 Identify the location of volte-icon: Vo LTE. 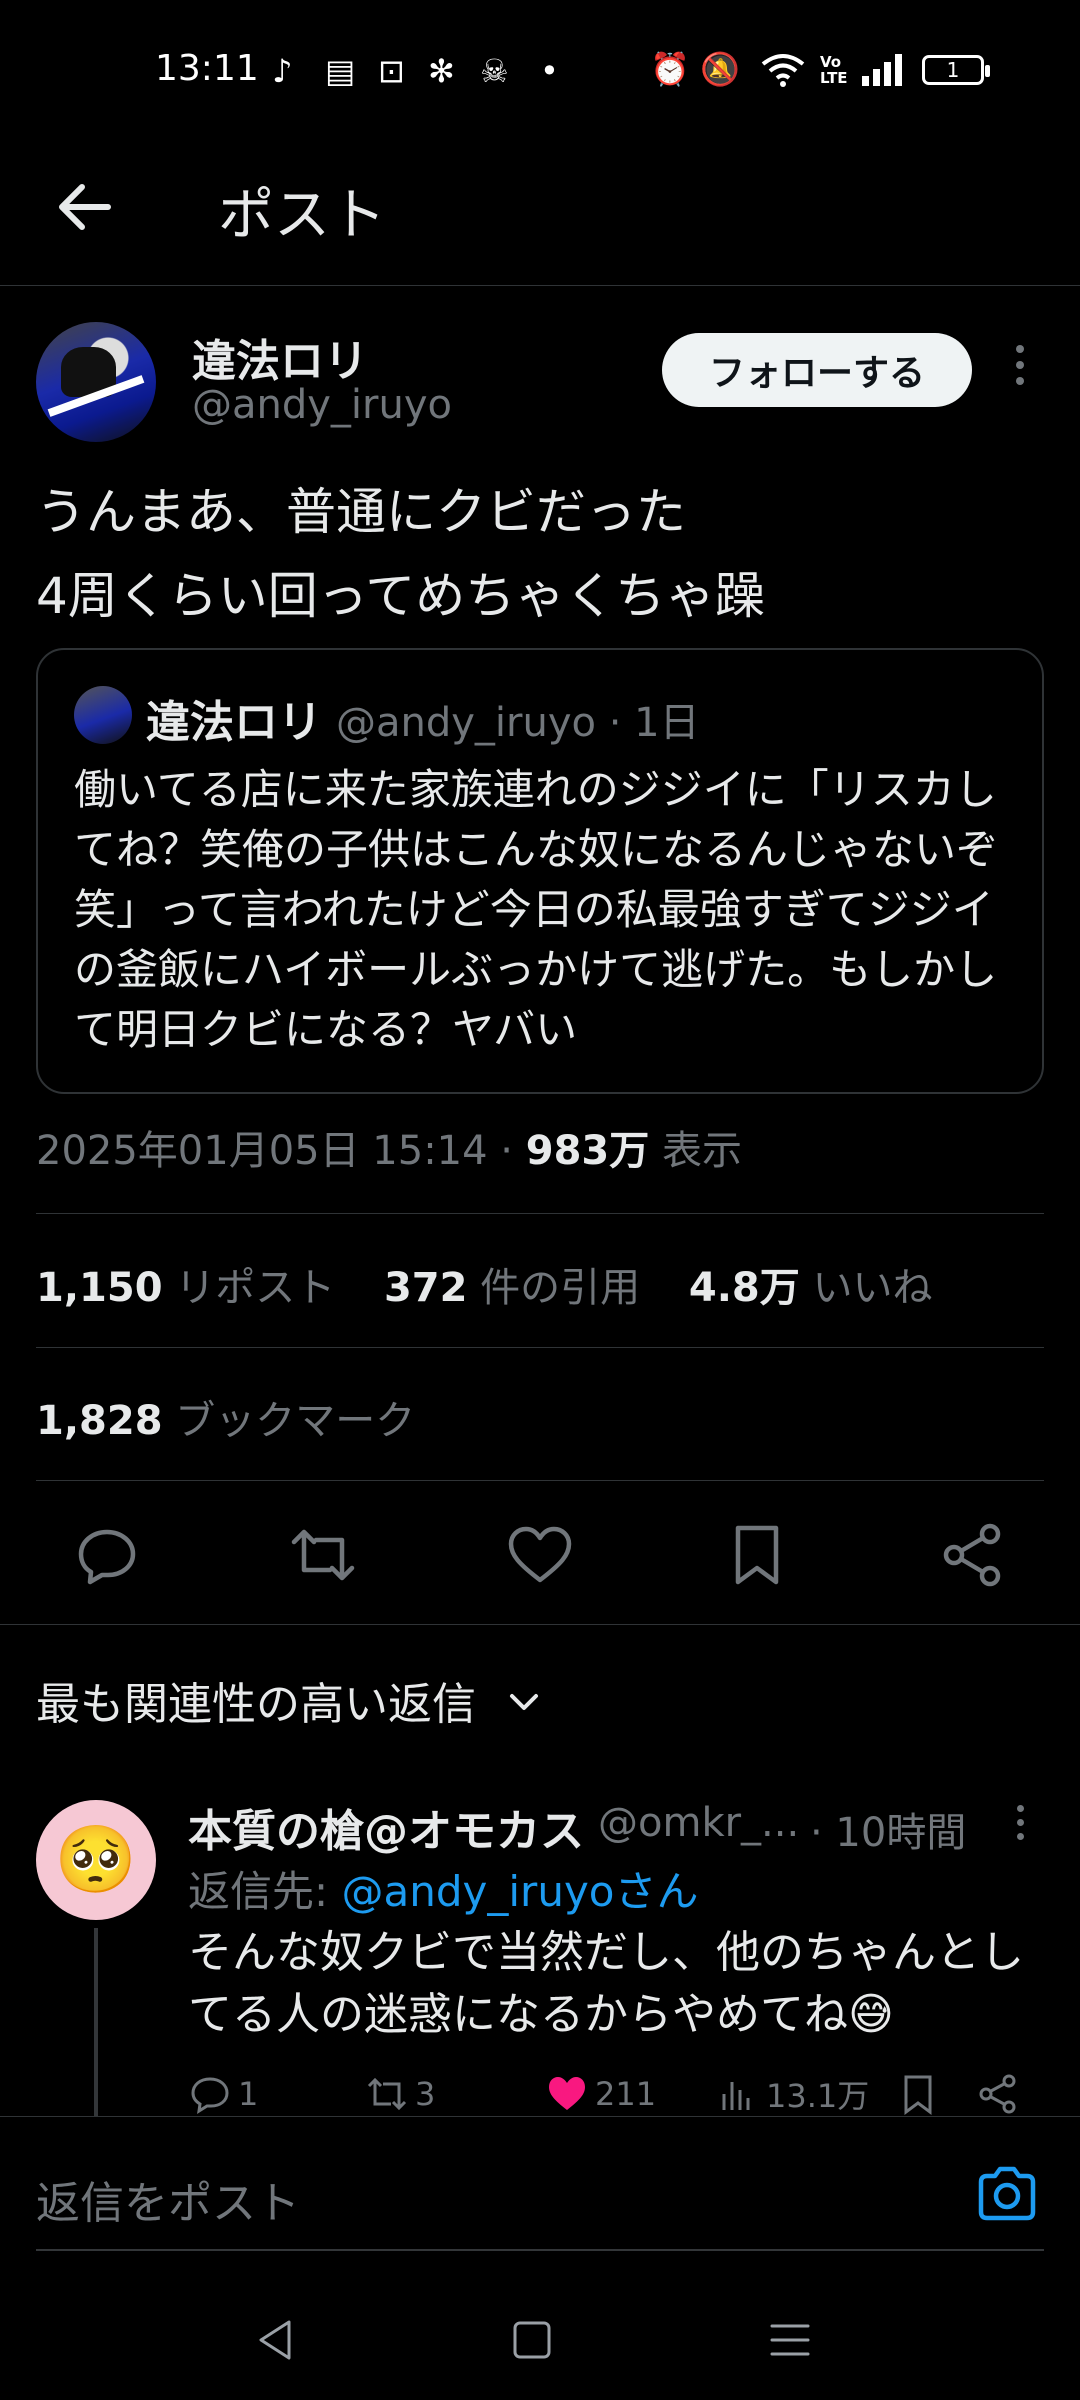
(834, 70).